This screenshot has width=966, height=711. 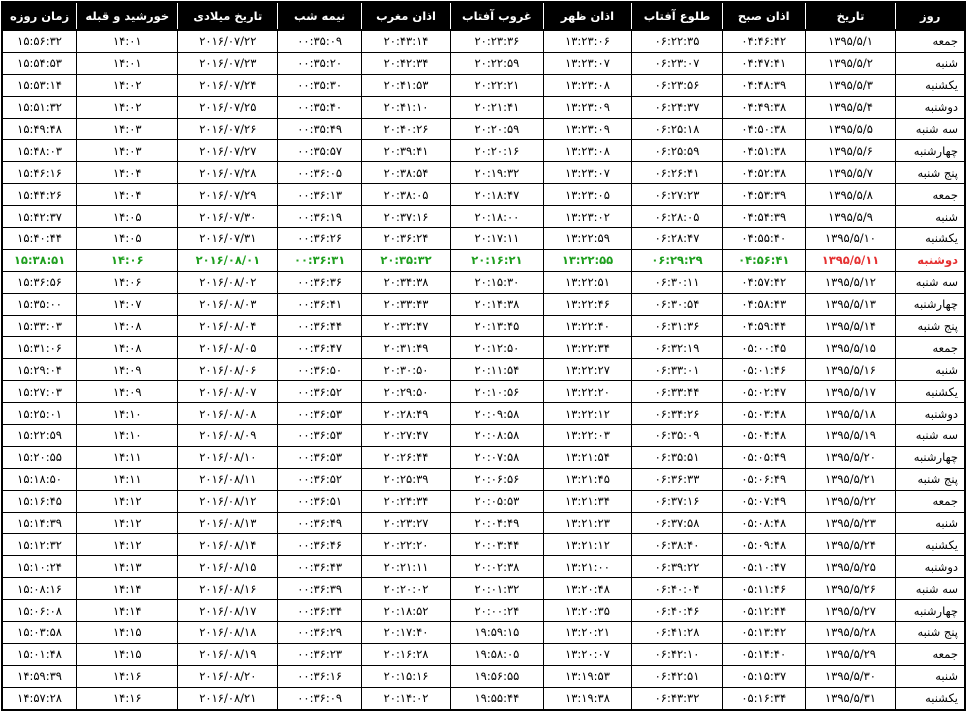 I want to click on col-header-gregorian-date: تاریخ میلادی, so click(x=227, y=16).